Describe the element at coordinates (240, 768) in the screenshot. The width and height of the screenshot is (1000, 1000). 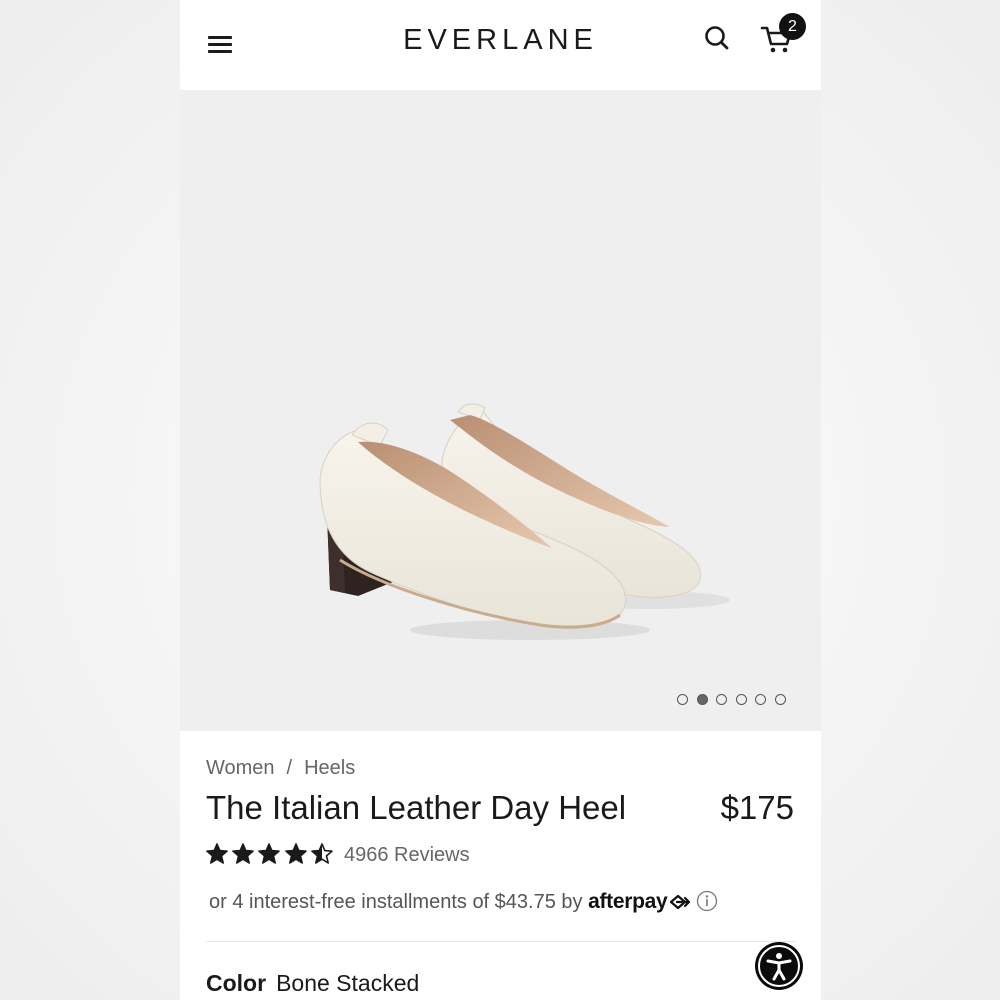
I see `breadcrumb-women: Women` at that location.